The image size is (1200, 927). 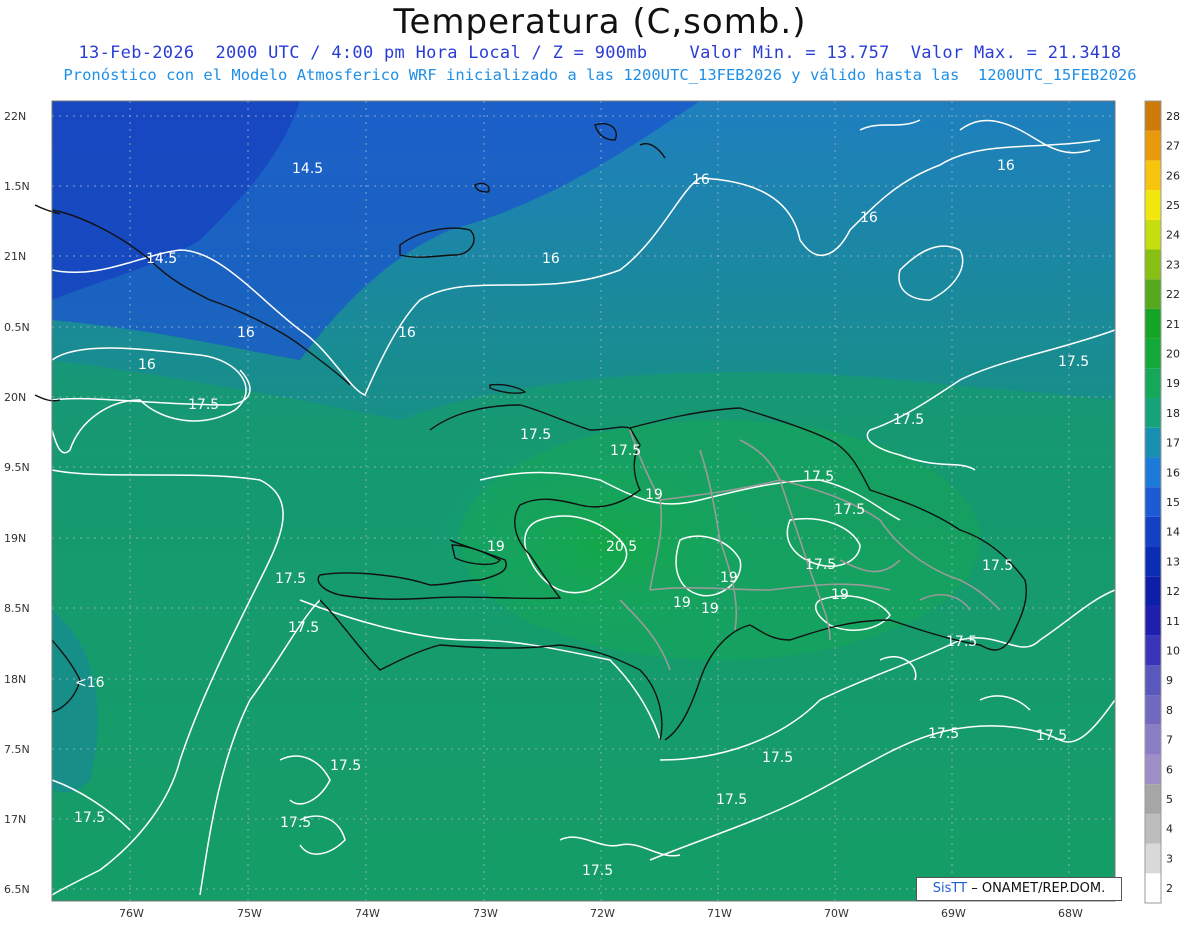 What do you see at coordinates (1173, 353) in the screenshot?
I see `colorbar-label: 20` at bounding box center [1173, 353].